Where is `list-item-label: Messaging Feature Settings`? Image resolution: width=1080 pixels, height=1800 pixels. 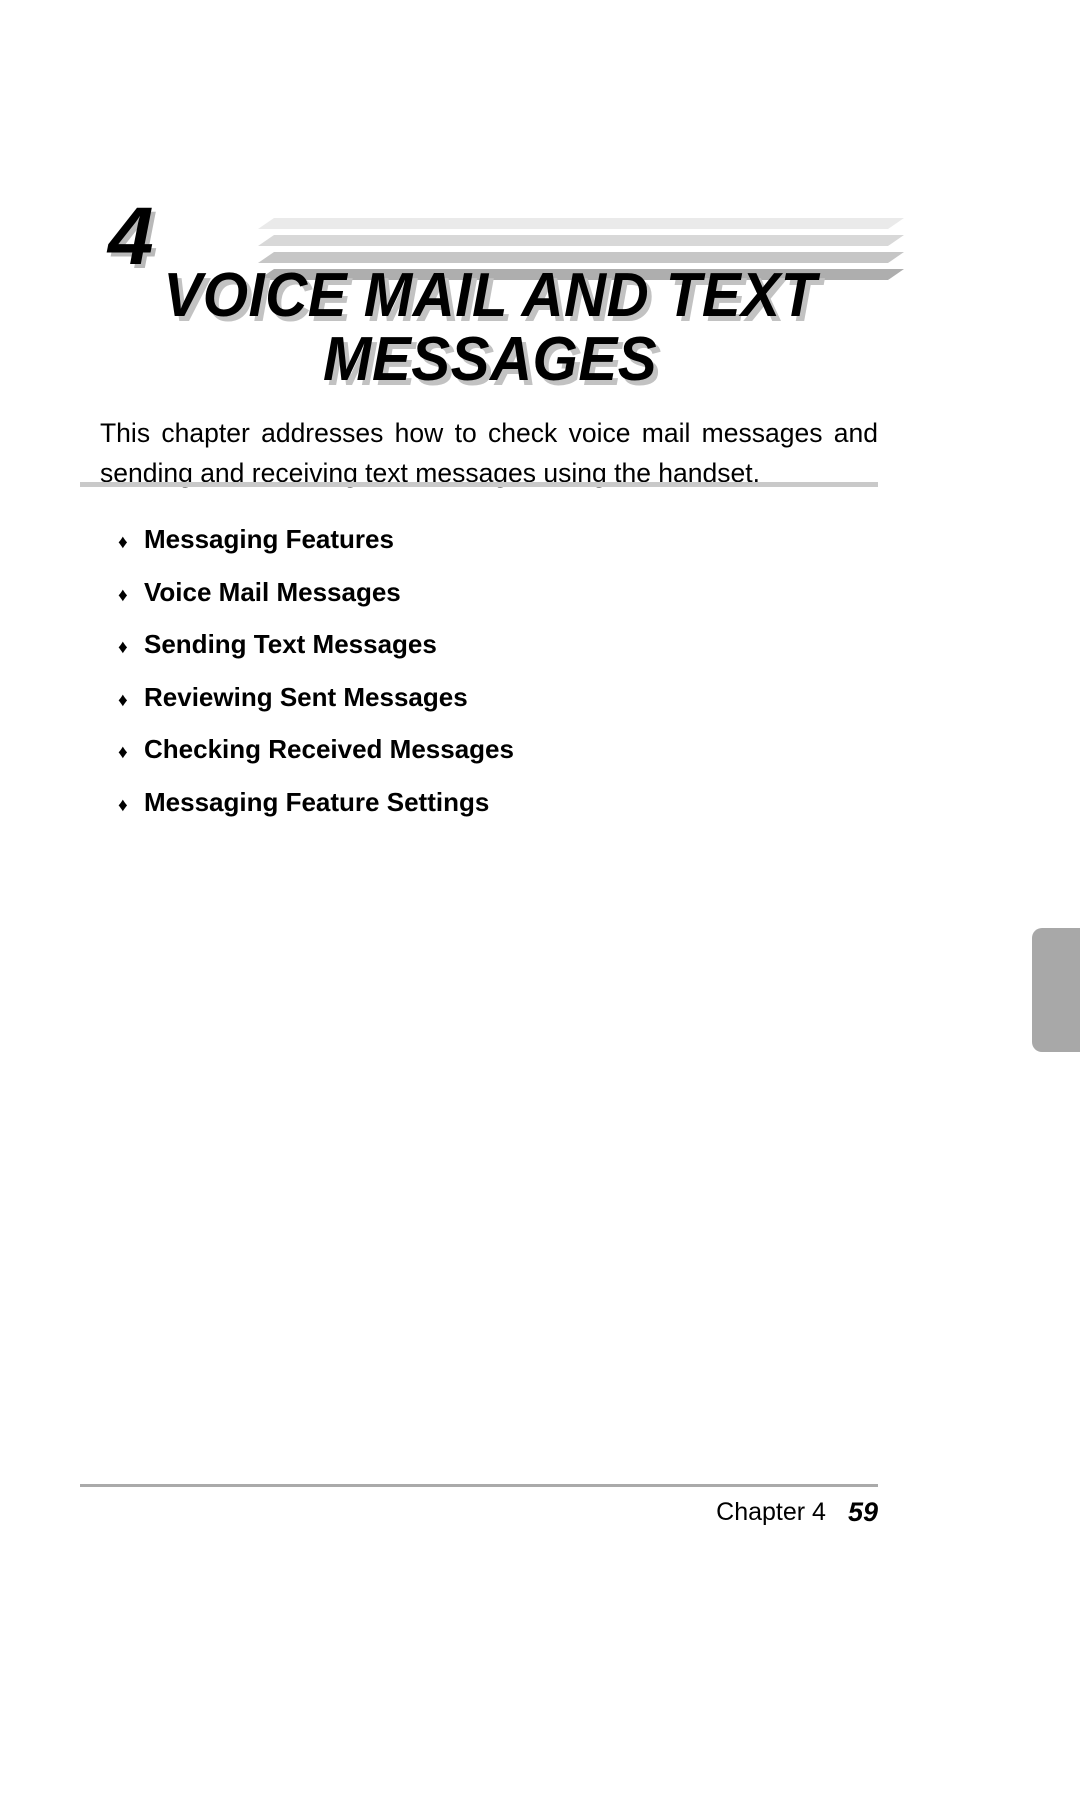
list-item-label: Messaging Feature Settings is located at coordinates (317, 801).